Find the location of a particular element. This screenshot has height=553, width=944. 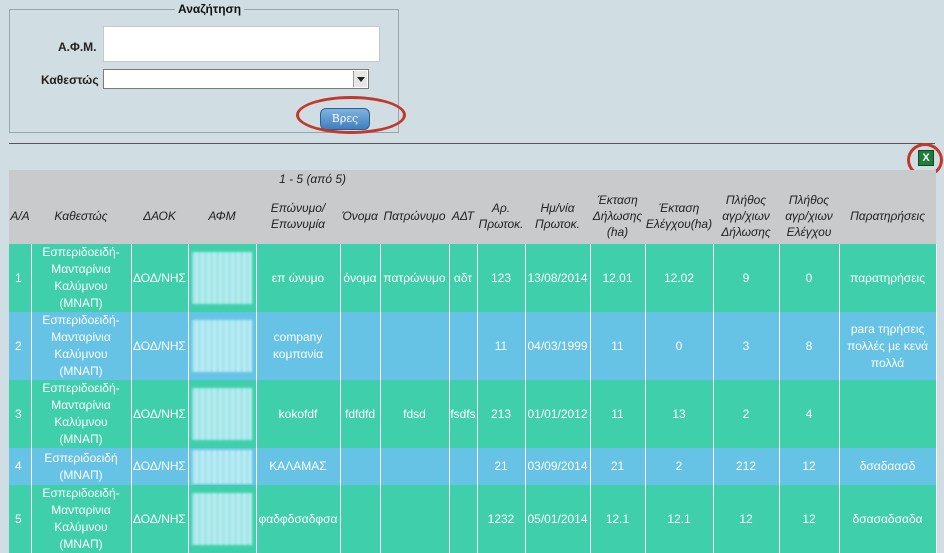

search-legend: Αναζήτηση is located at coordinates (210, 9).